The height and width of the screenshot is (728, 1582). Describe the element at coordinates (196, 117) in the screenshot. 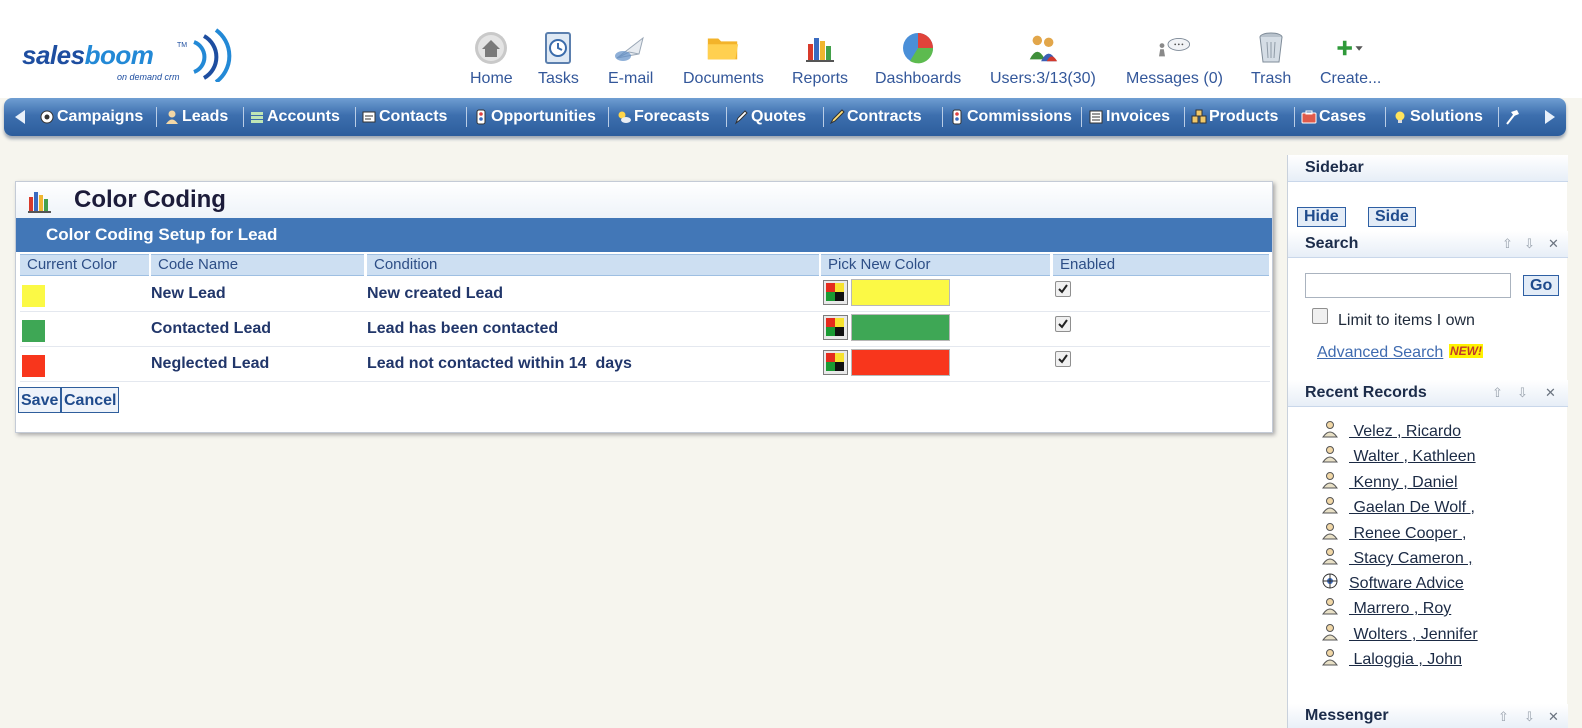

I see `tab-leads: Leads` at that location.